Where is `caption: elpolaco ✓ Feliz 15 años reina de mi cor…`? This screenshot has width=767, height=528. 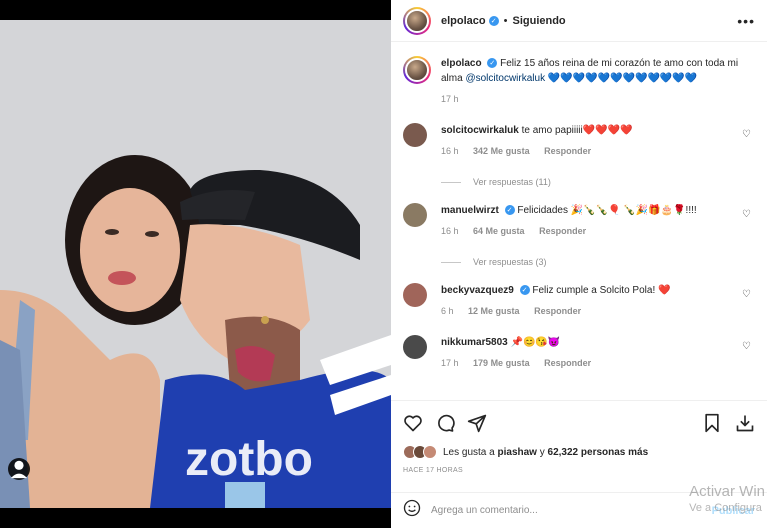
caption: elpolaco ✓ Feliz 15 años reina de mi cor… is located at coordinates (579, 81).